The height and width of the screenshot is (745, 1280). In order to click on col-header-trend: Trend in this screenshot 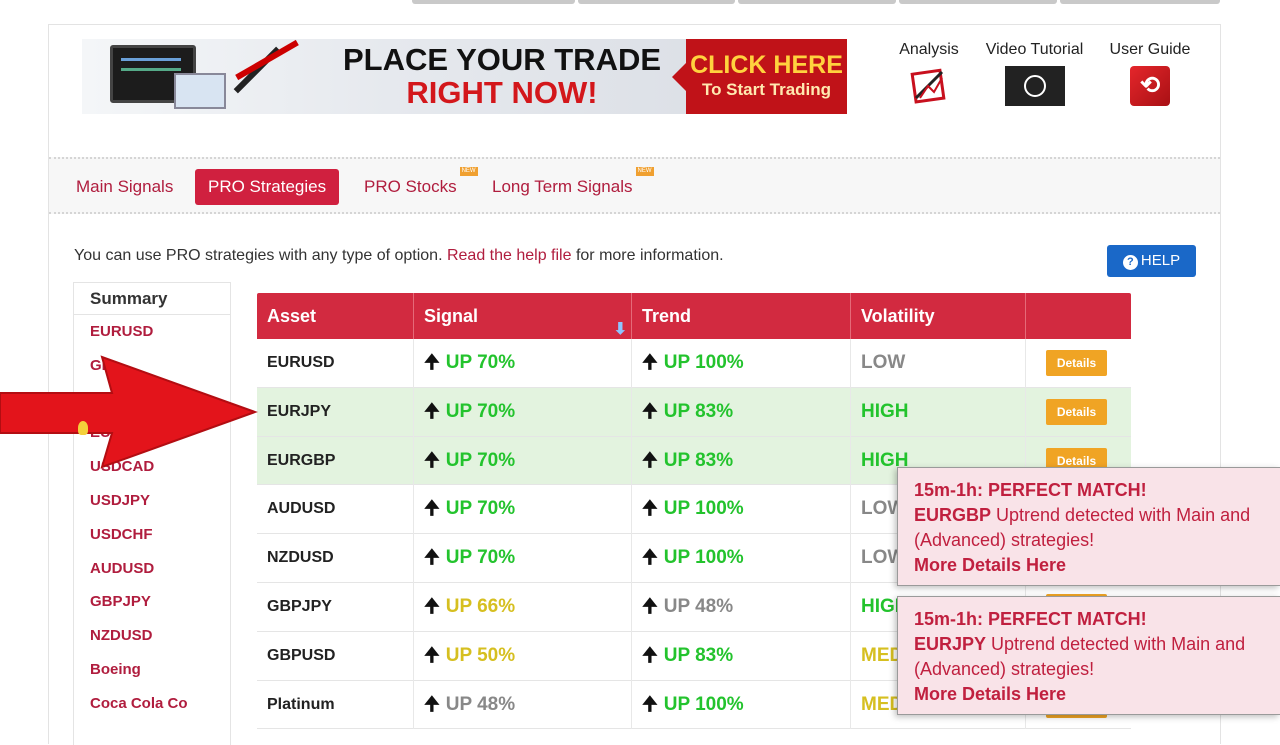, I will do `click(741, 316)`.